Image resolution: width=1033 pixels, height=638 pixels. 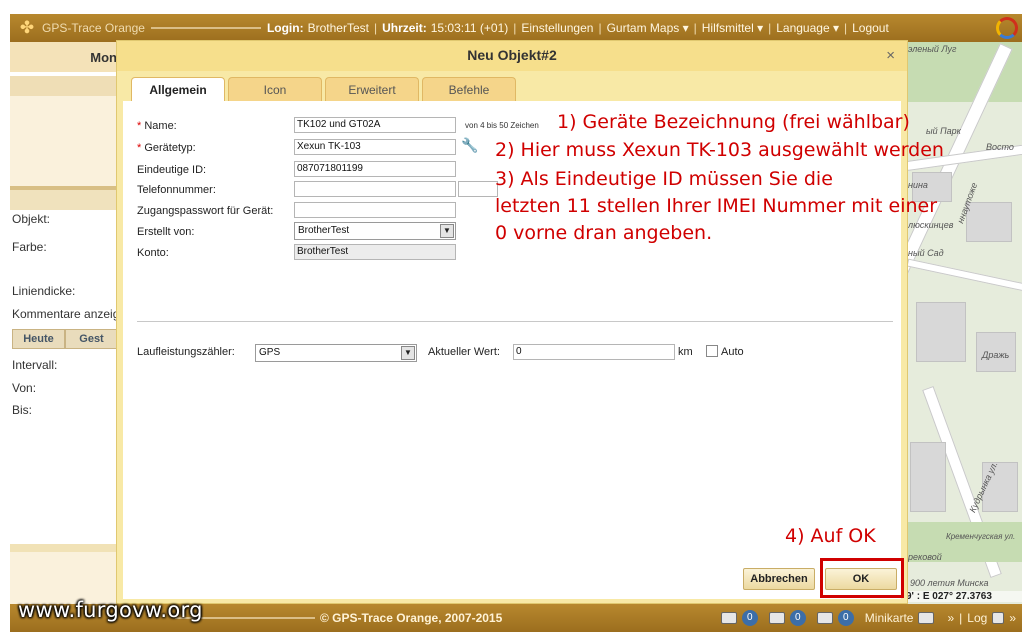 What do you see at coordinates (1000, 147) in the screenshot?
I see `map-label: Восто` at bounding box center [1000, 147].